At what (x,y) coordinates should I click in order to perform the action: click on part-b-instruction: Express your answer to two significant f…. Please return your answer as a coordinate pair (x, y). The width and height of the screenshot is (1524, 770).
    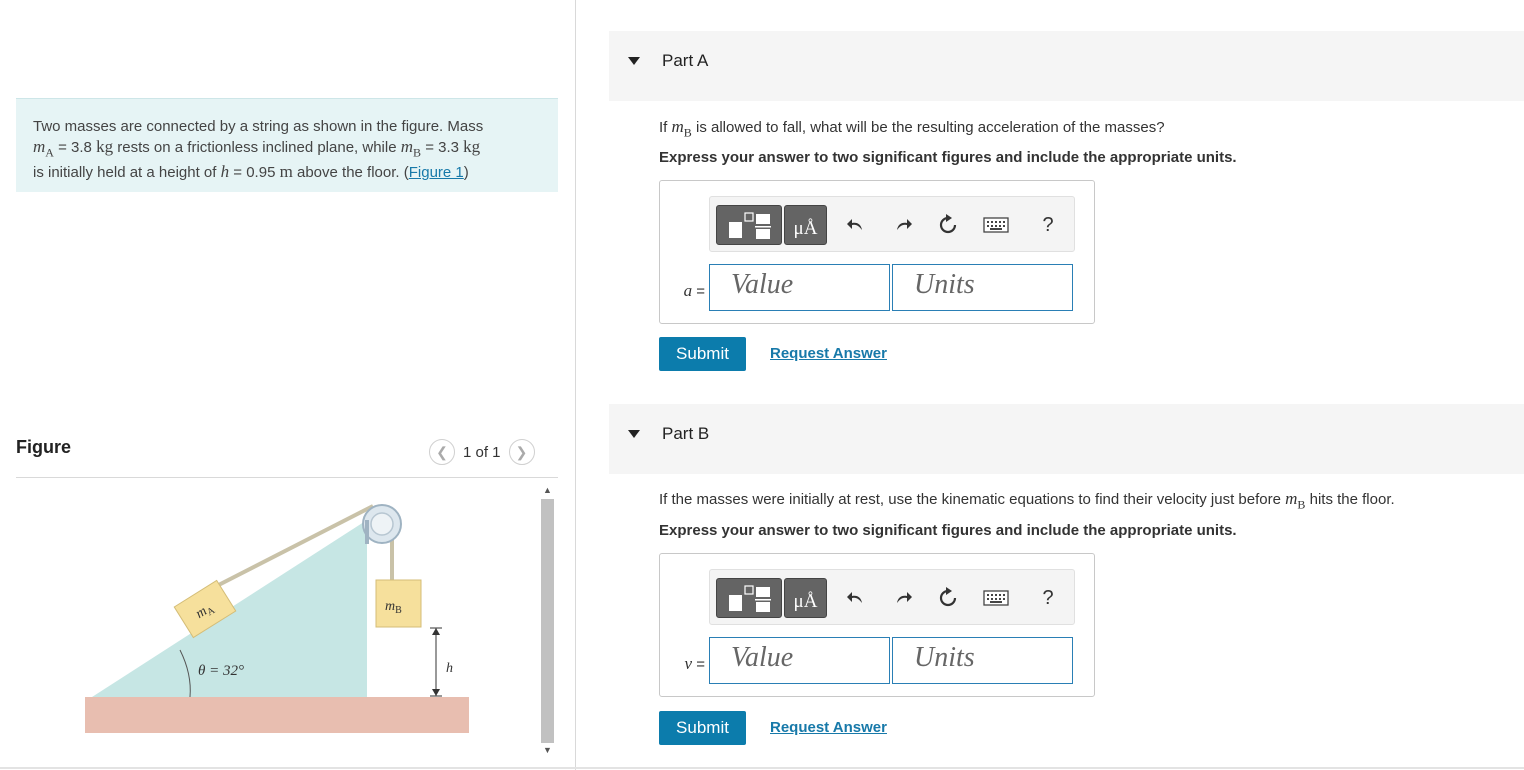
    Looking at the image, I should click on (948, 530).